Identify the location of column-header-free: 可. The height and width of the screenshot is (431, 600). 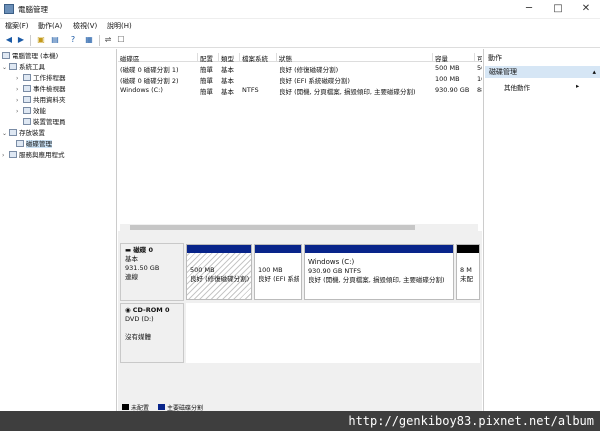
(478, 57).